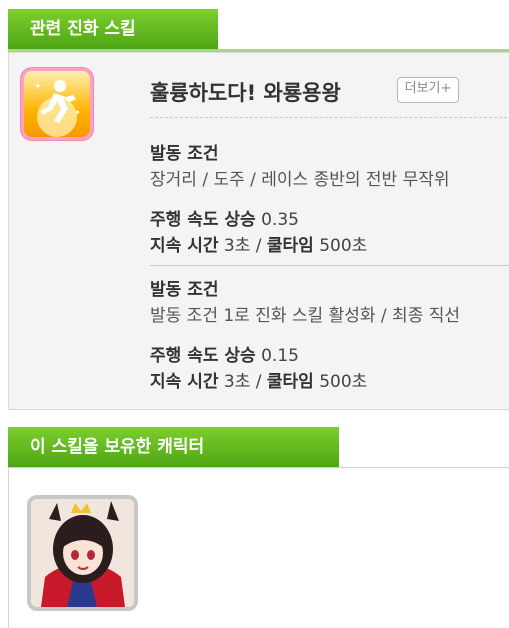 This screenshot has height=628, width=509. Describe the element at coordinates (57, 104) in the screenshot. I see `running-figure-icon: ✦ ✦` at that location.